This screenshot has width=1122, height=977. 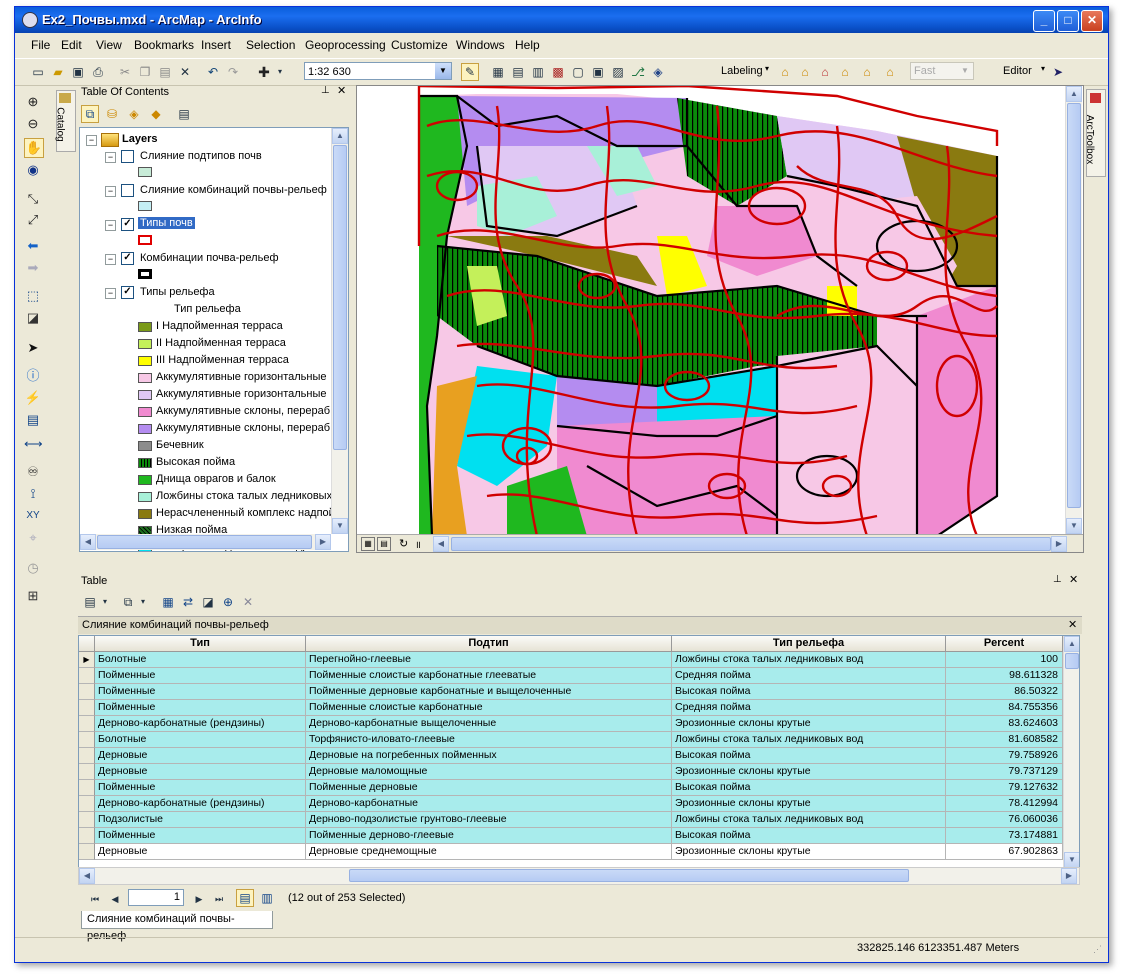 What do you see at coordinates (489, 708) in the screenshot?
I see `cell-podtip: Пойменные слоистые карбонатные` at bounding box center [489, 708].